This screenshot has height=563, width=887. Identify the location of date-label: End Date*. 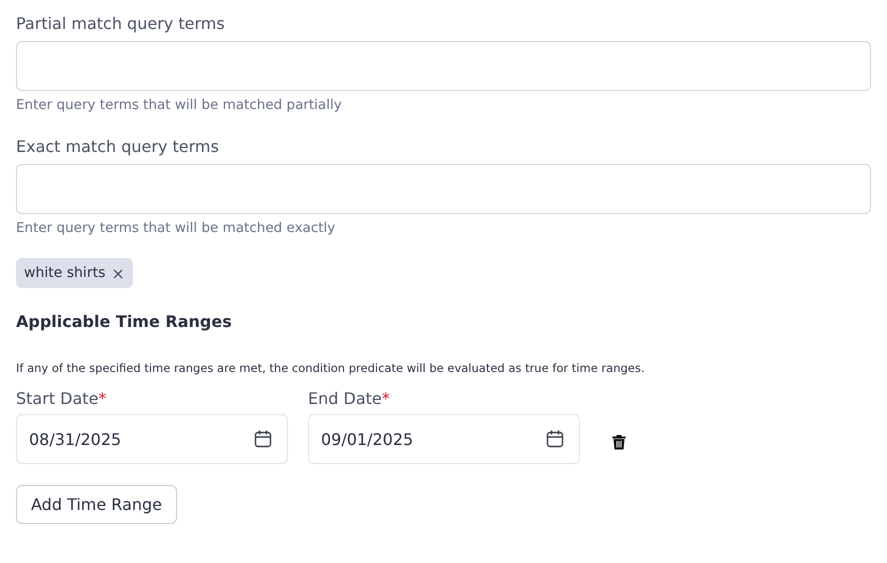
(349, 398).